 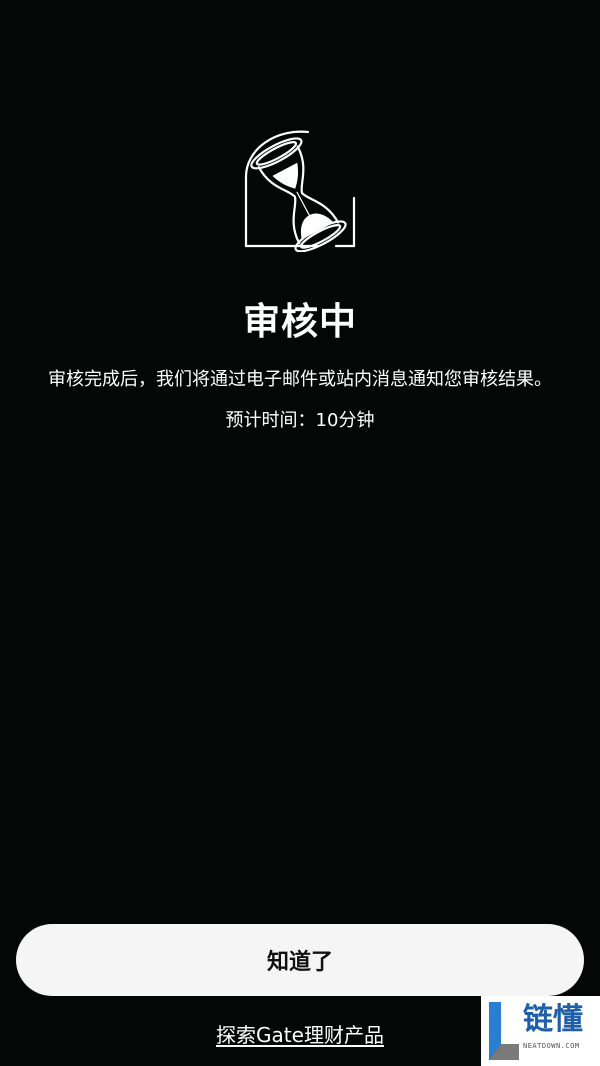 I want to click on estimated-time: 预计时间：10分钟, so click(x=300, y=420).